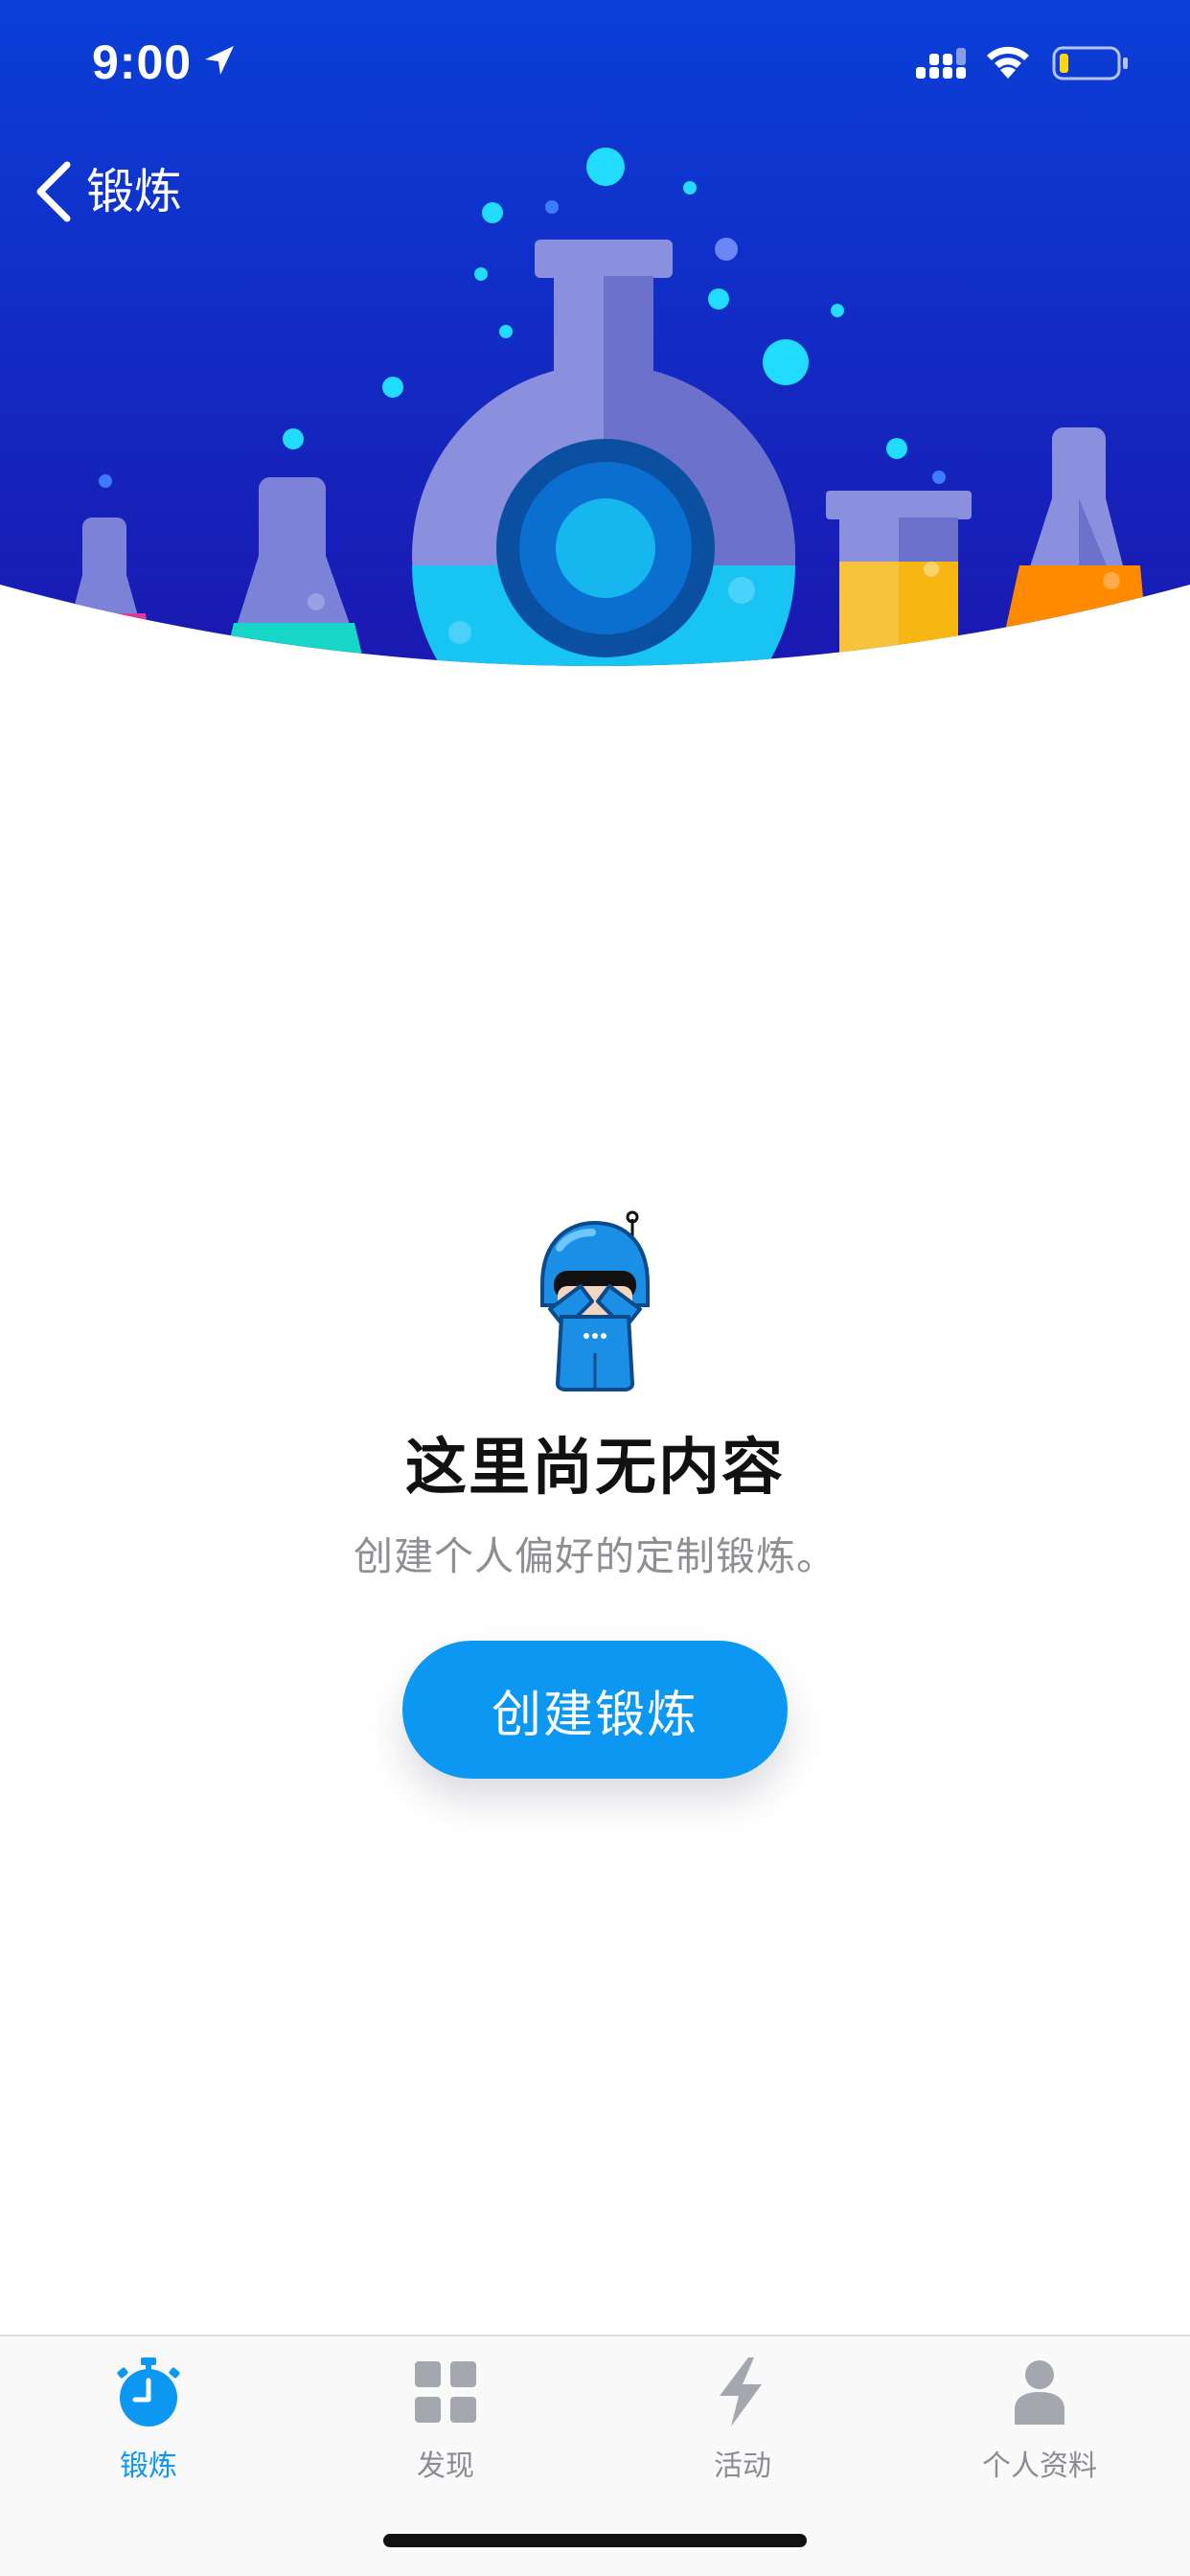  Describe the element at coordinates (595, 1468) in the screenshot. I see `empty-state-title: 这里尚无内容` at that location.